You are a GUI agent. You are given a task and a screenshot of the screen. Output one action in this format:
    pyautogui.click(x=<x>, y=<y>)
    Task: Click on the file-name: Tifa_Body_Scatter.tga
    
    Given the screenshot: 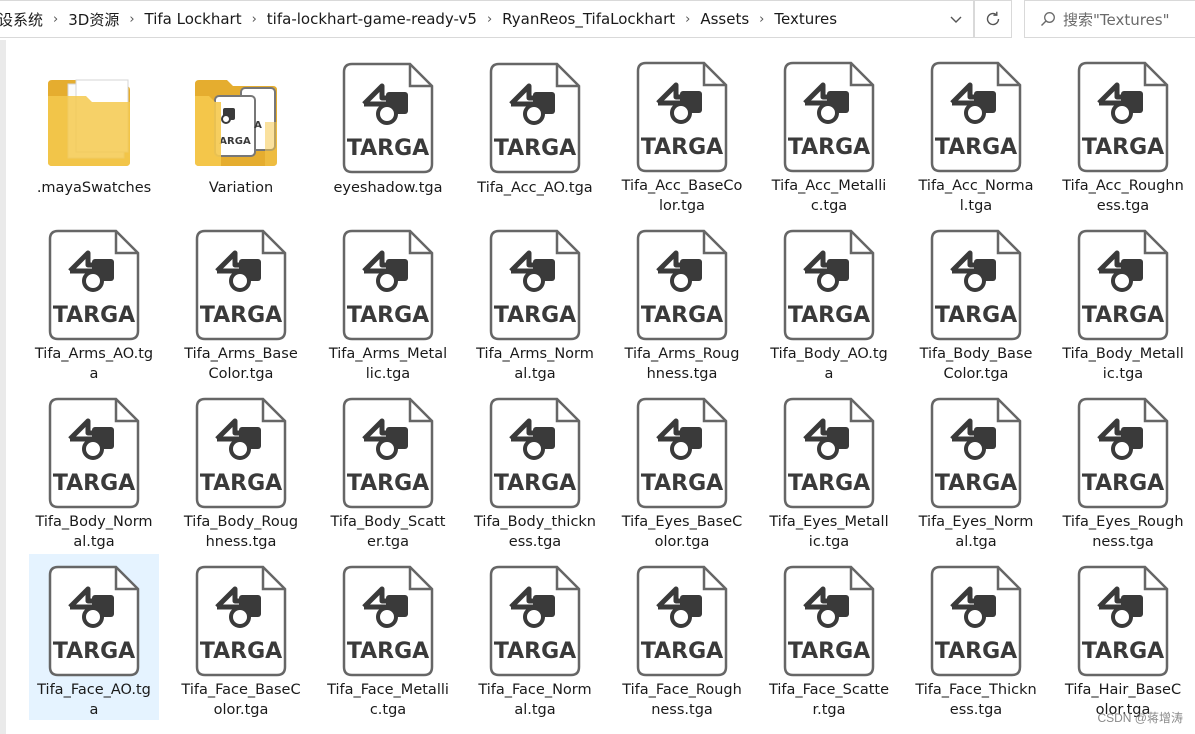 What is the action you would take?
    pyautogui.click(x=388, y=532)
    